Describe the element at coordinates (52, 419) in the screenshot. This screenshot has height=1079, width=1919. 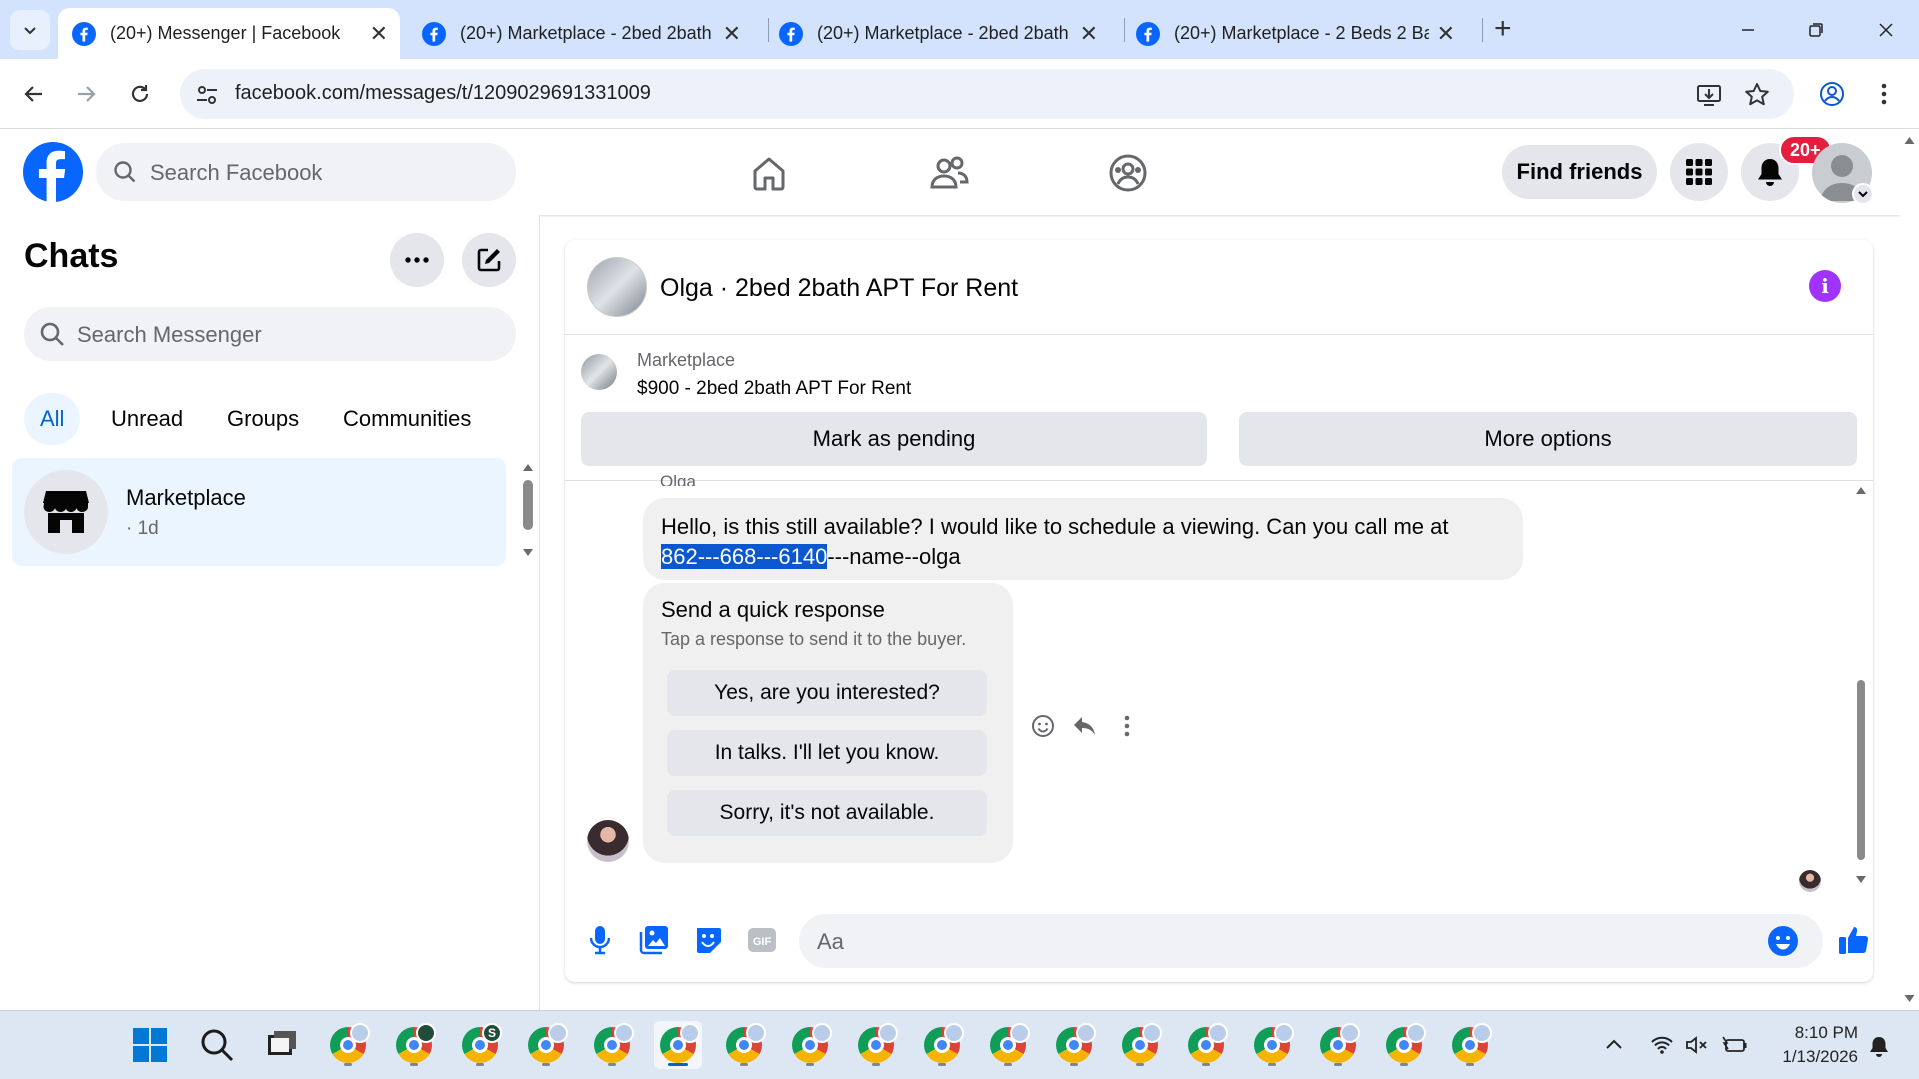
I see `filter-all: All` at that location.